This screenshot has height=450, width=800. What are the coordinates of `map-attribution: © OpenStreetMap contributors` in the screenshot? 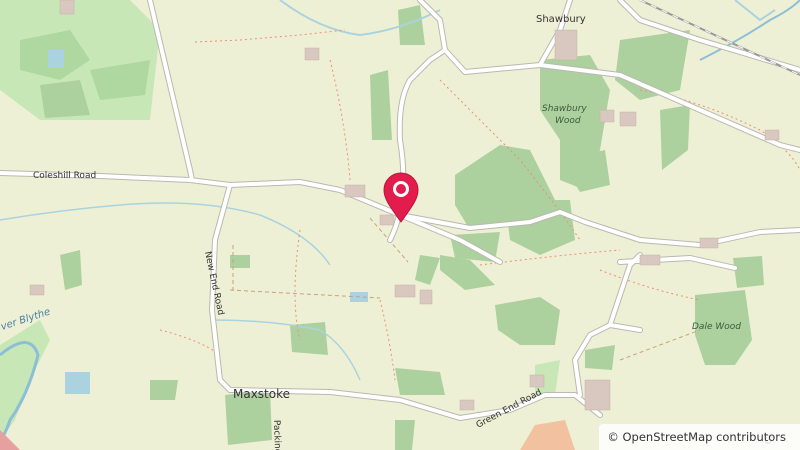 It's located at (699, 437).